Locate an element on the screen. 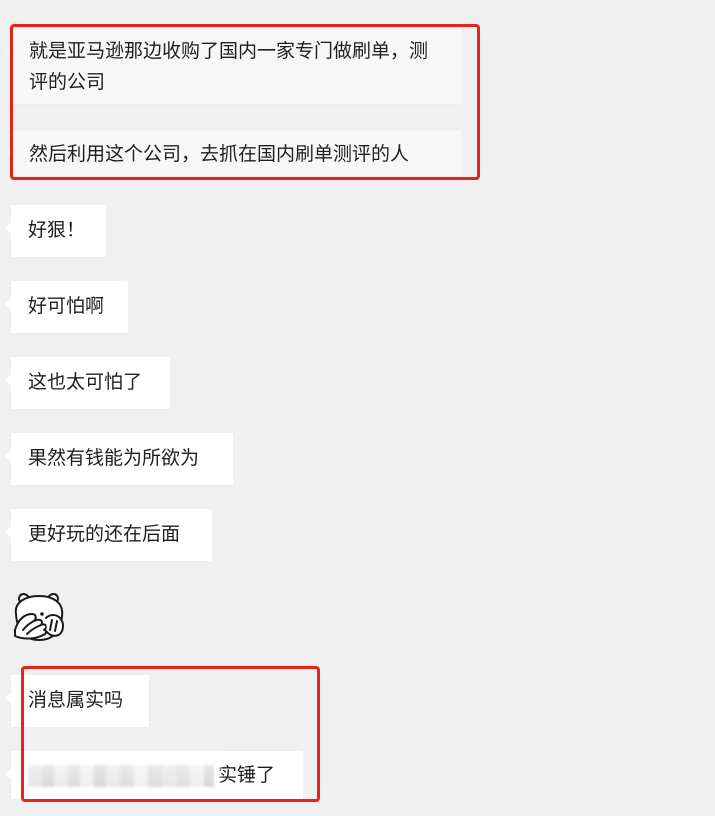 The width and height of the screenshot is (715, 816). message-text: 更好玩的还在后面 is located at coordinates (104, 534).